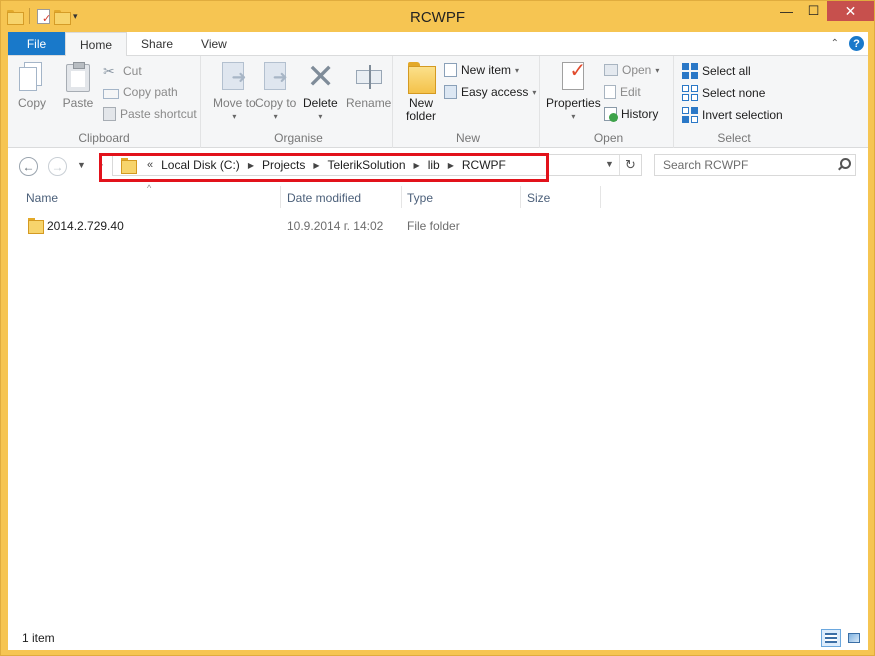  What do you see at coordinates (140, 92) in the screenshot?
I see `copy-path-button: Copy path` at bounding box center [140, 92].